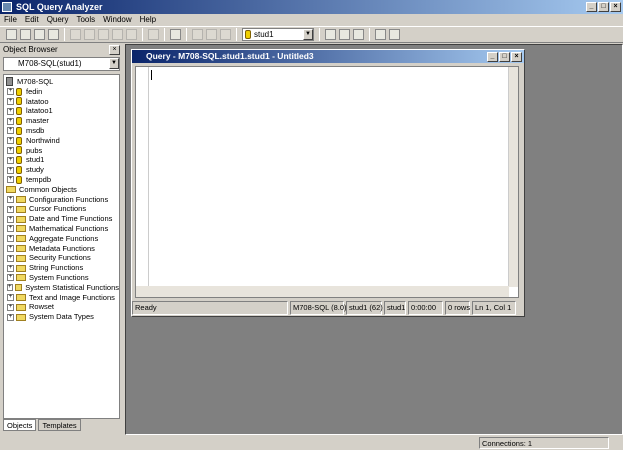  Describe the element at coordinates (61, 131) in the screenshot. I see `tree-database: + msdb` at that location.